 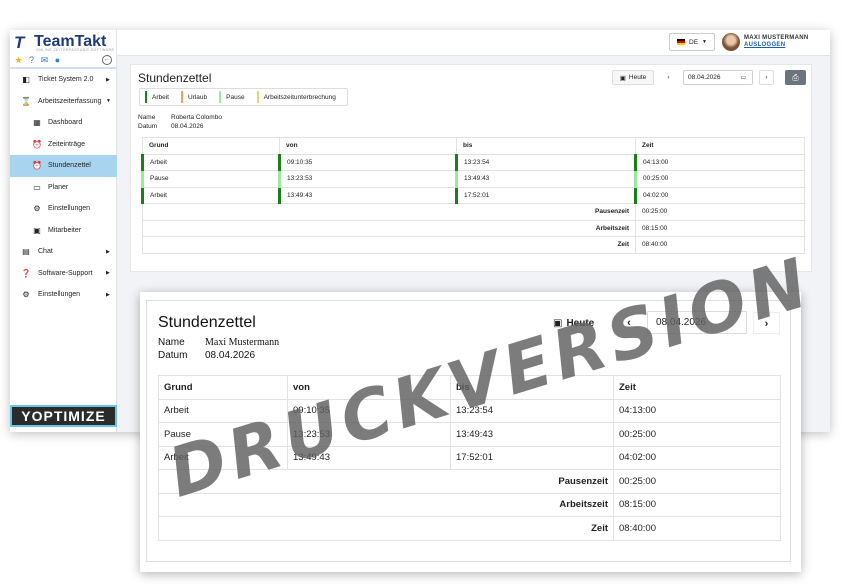 I want to click on summary-row: Arbeitszeit 08:15:00, so click(x=473, y=228).